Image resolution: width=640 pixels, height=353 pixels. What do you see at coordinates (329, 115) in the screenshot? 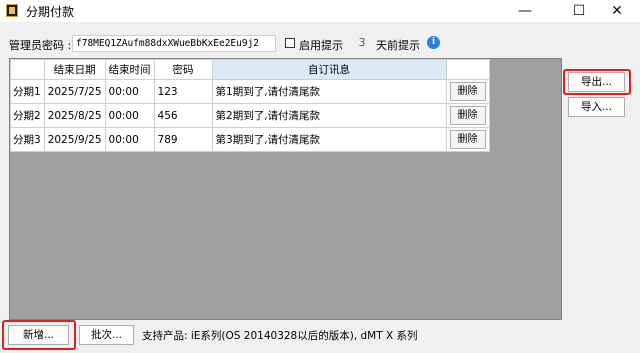
I see `message-cell: 第2期到了,请付清尾款` at bounding box center [329, 115].